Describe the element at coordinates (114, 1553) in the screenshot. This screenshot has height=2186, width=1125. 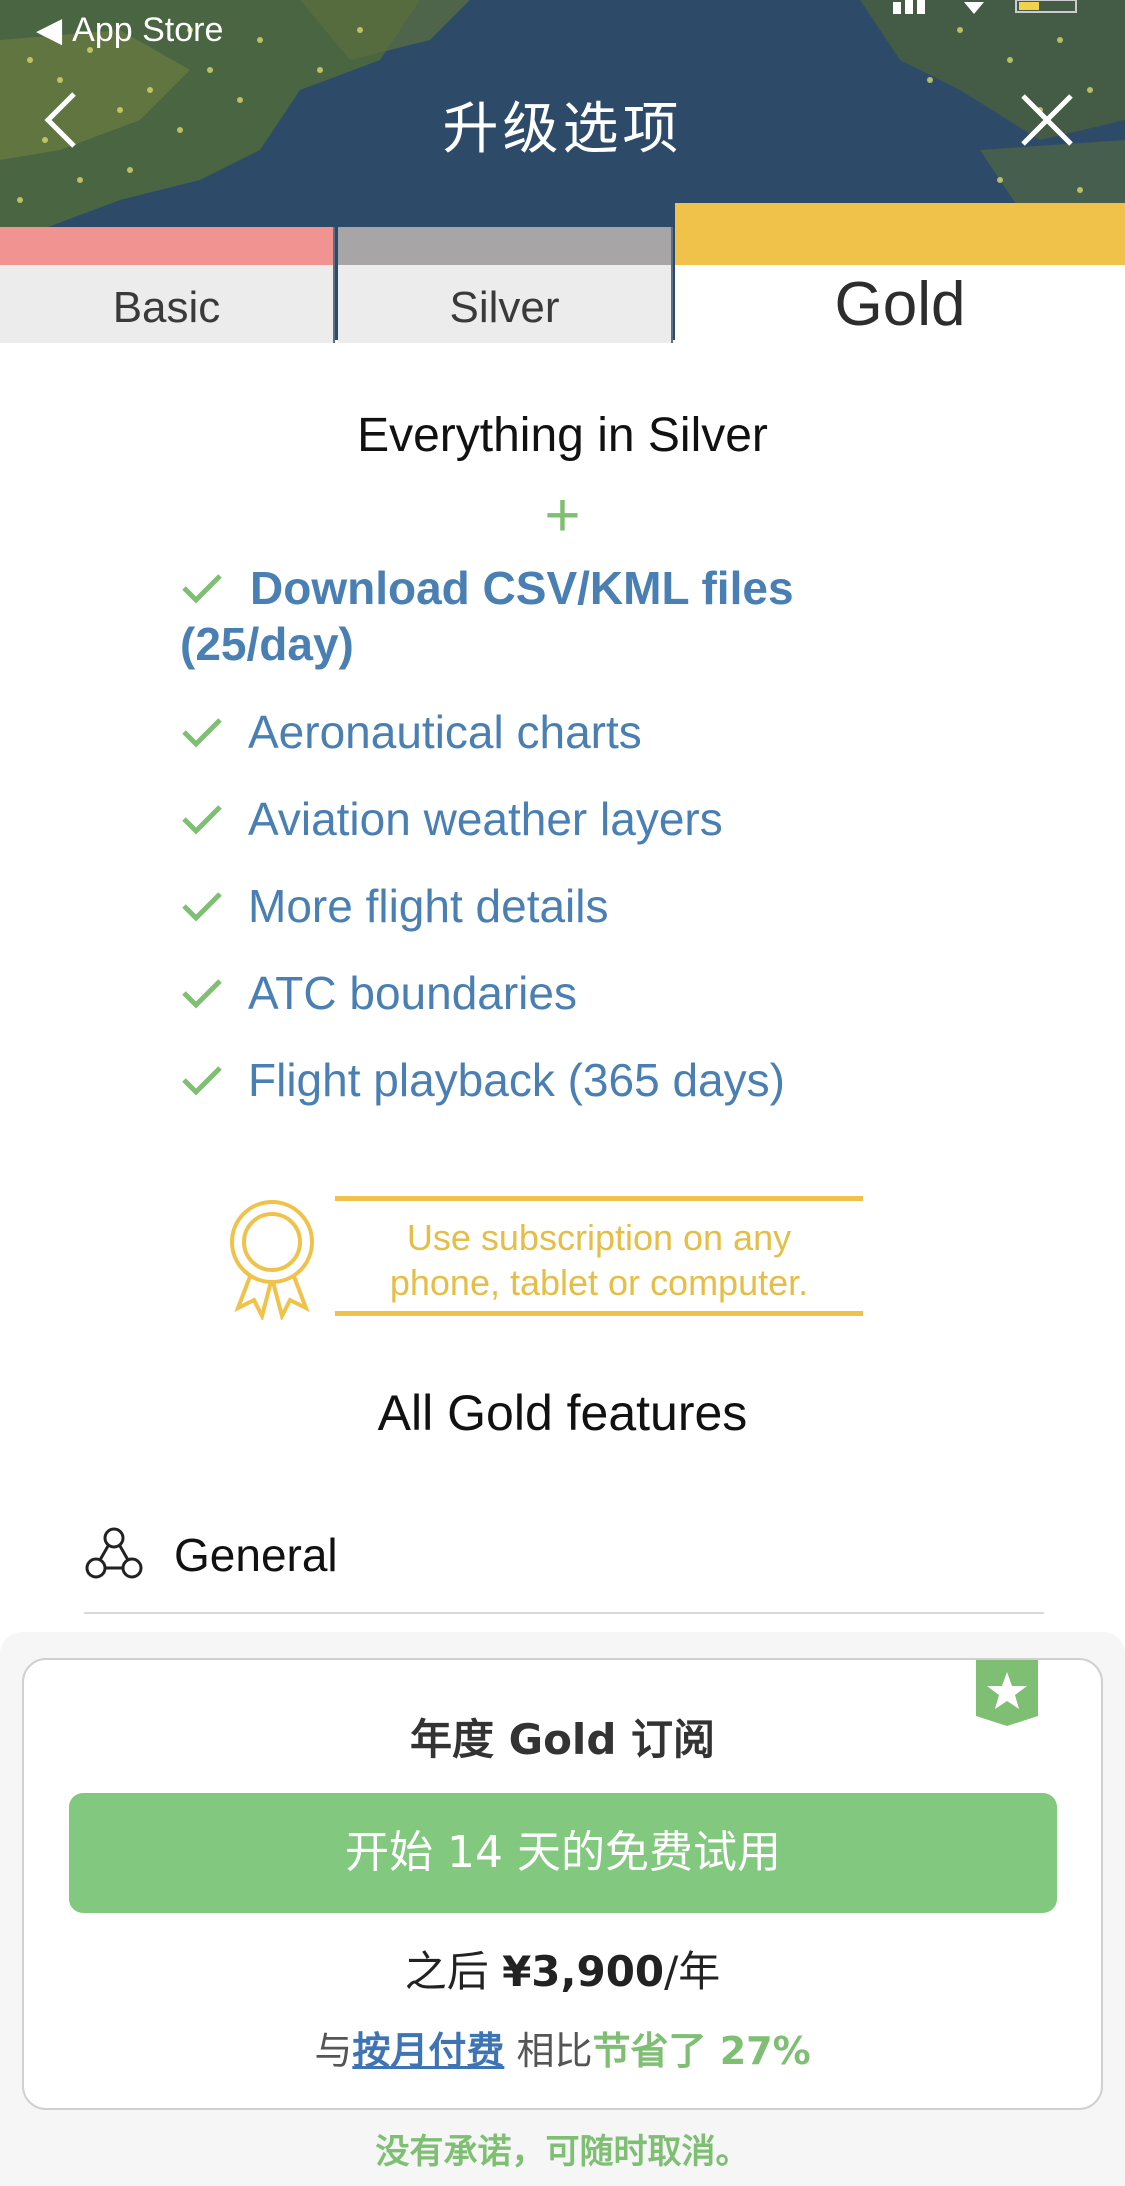
I see `network-nodes-icon` at that location.